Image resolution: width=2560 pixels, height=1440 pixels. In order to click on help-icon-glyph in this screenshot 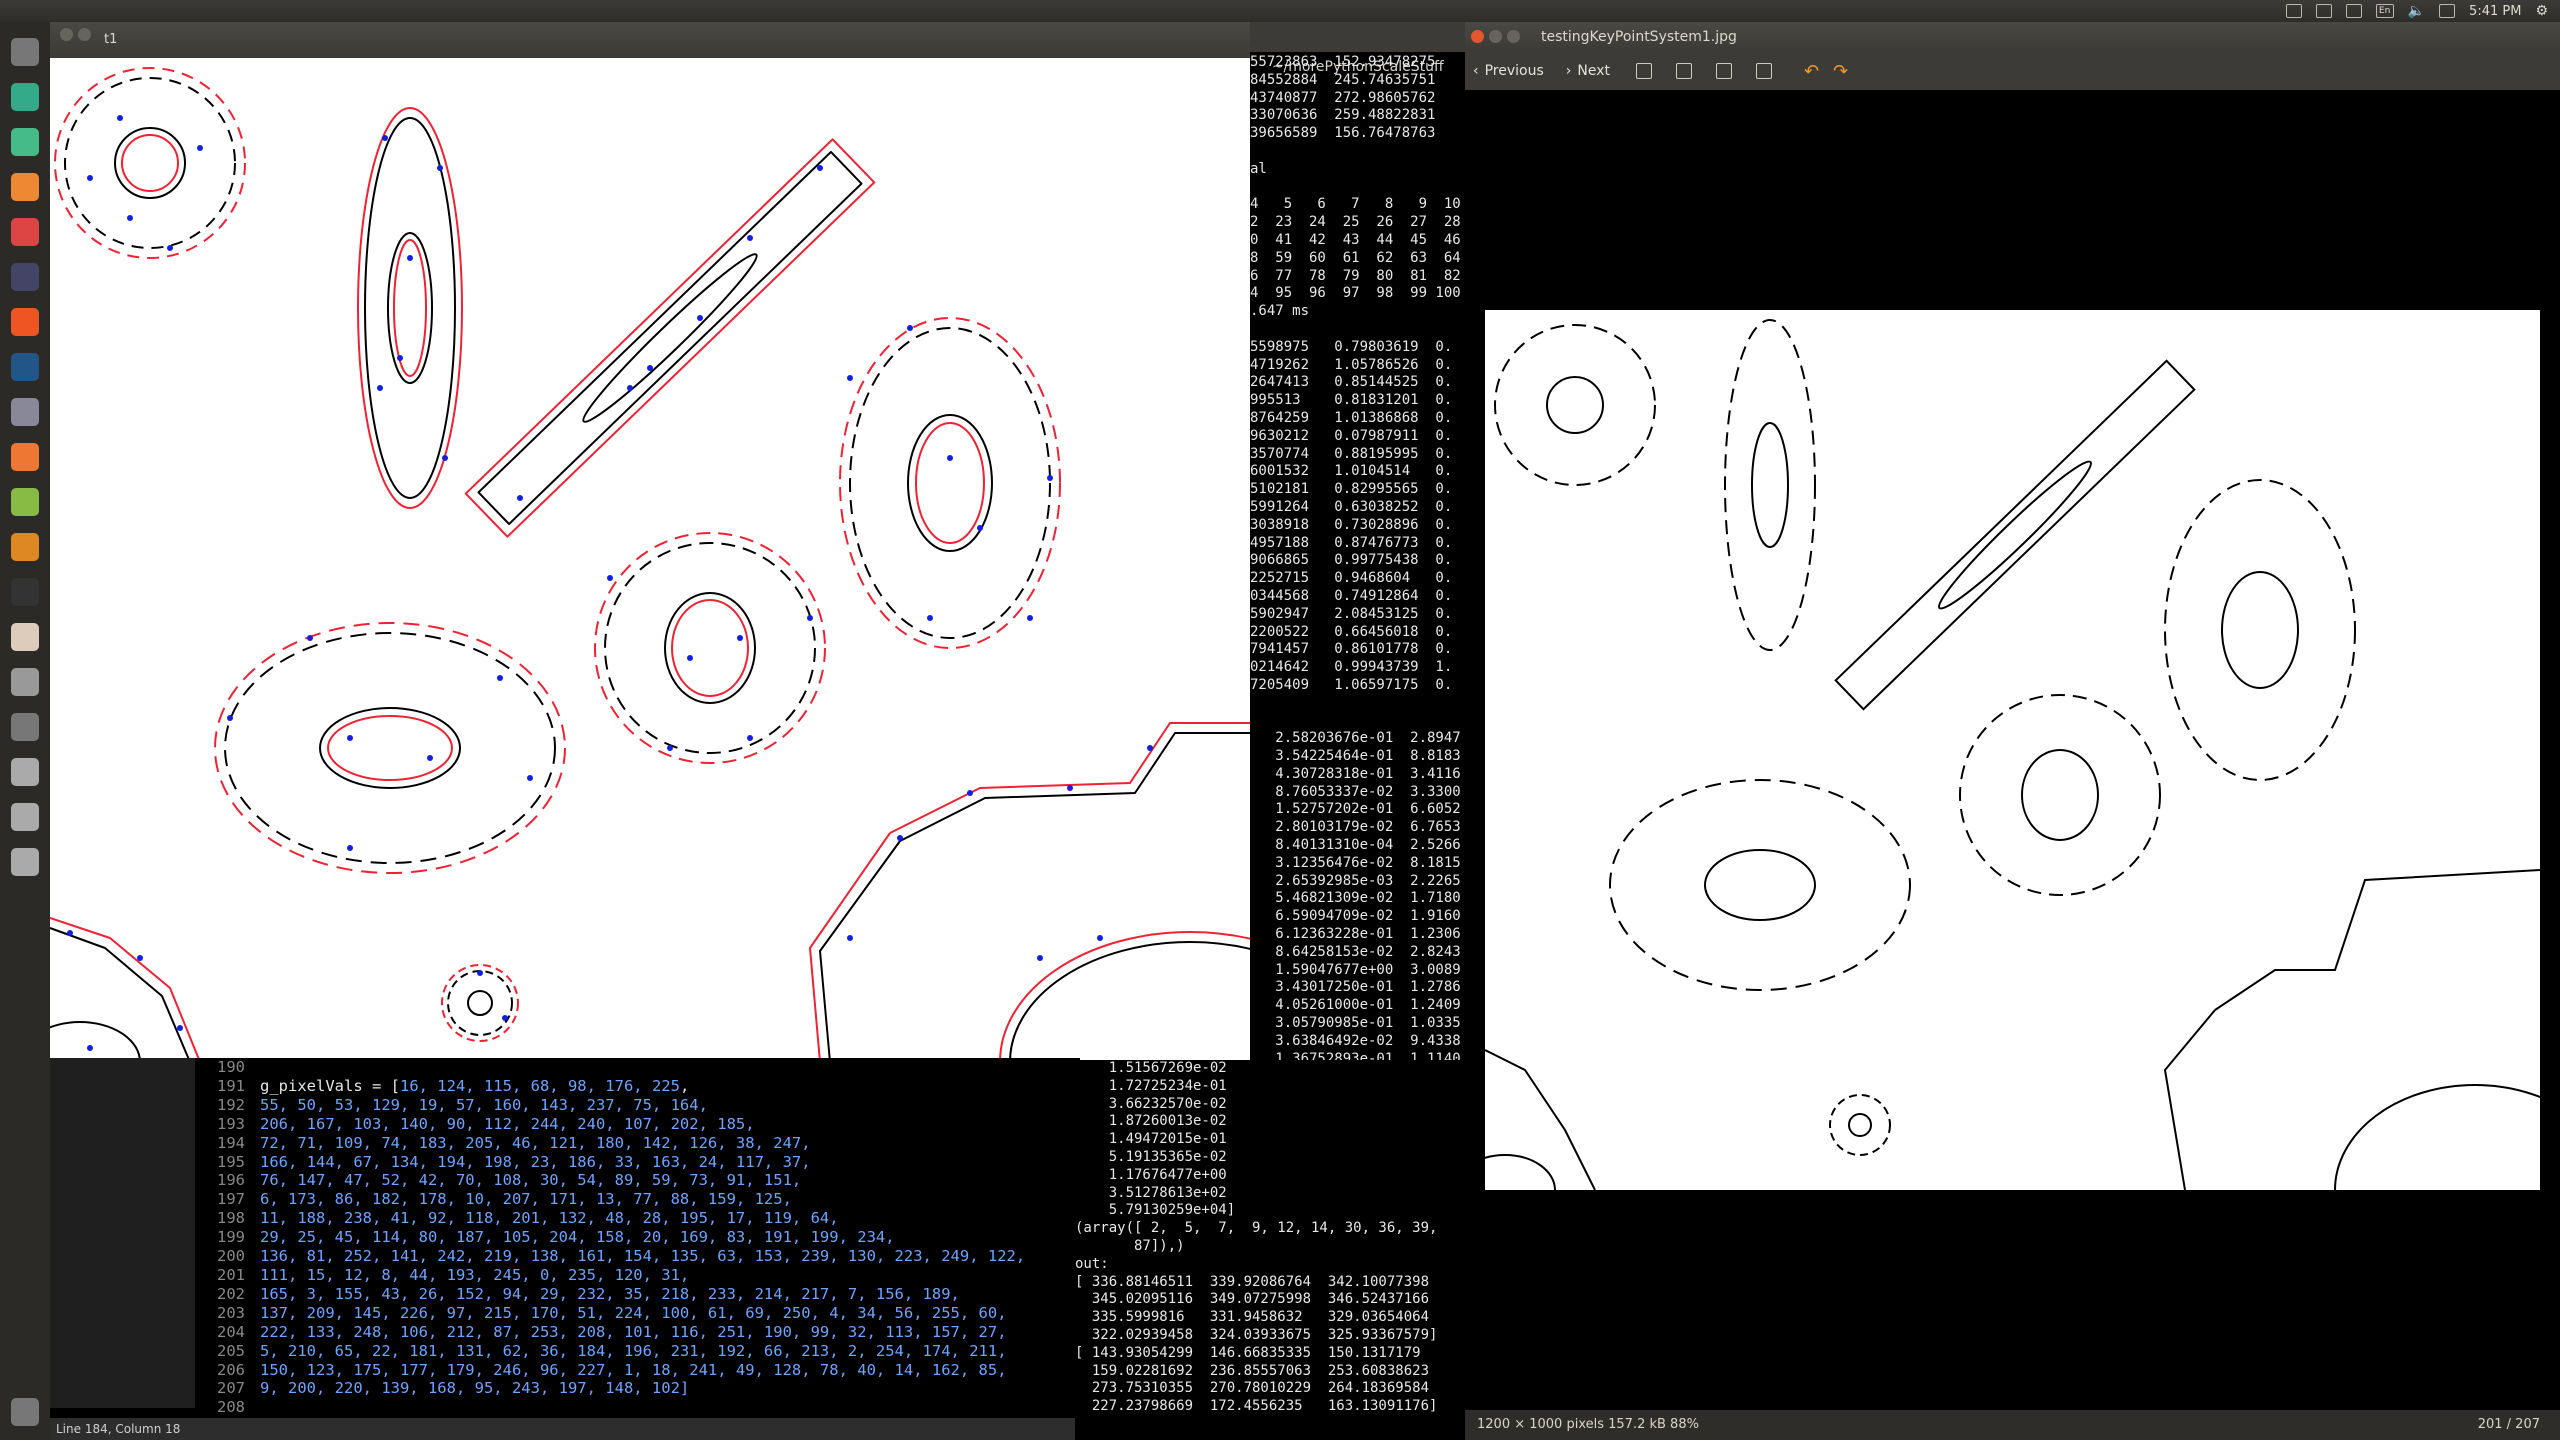, I will do `click(25, 682)`.